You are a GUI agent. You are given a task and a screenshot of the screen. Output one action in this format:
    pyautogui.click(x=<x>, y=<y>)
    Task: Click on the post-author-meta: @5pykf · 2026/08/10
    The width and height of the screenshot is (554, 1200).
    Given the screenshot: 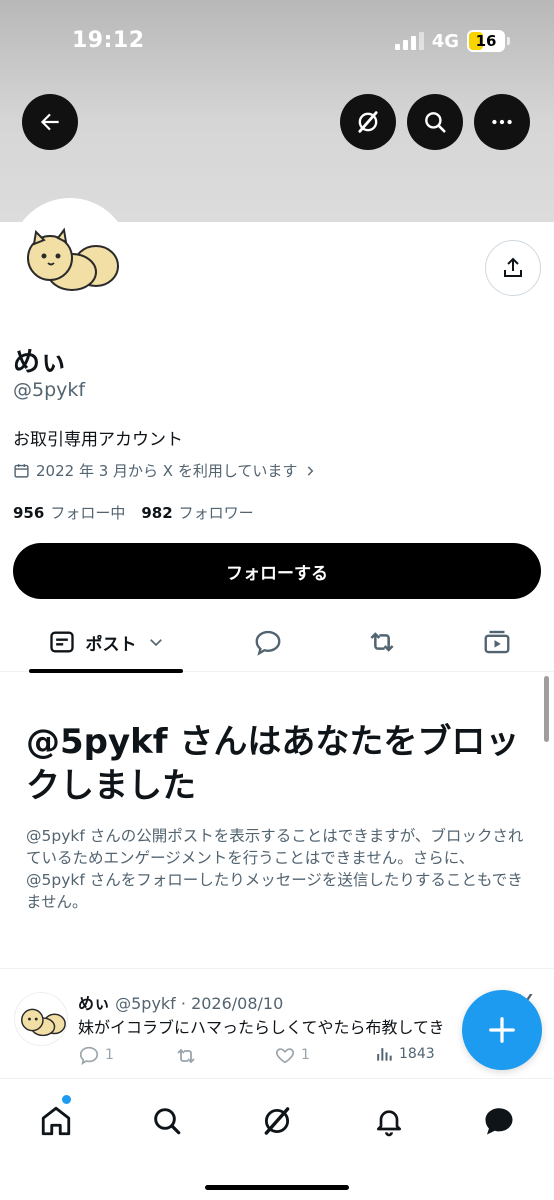 What is the action you would take?
    pyautogui.click(x=199, y=1003)
    